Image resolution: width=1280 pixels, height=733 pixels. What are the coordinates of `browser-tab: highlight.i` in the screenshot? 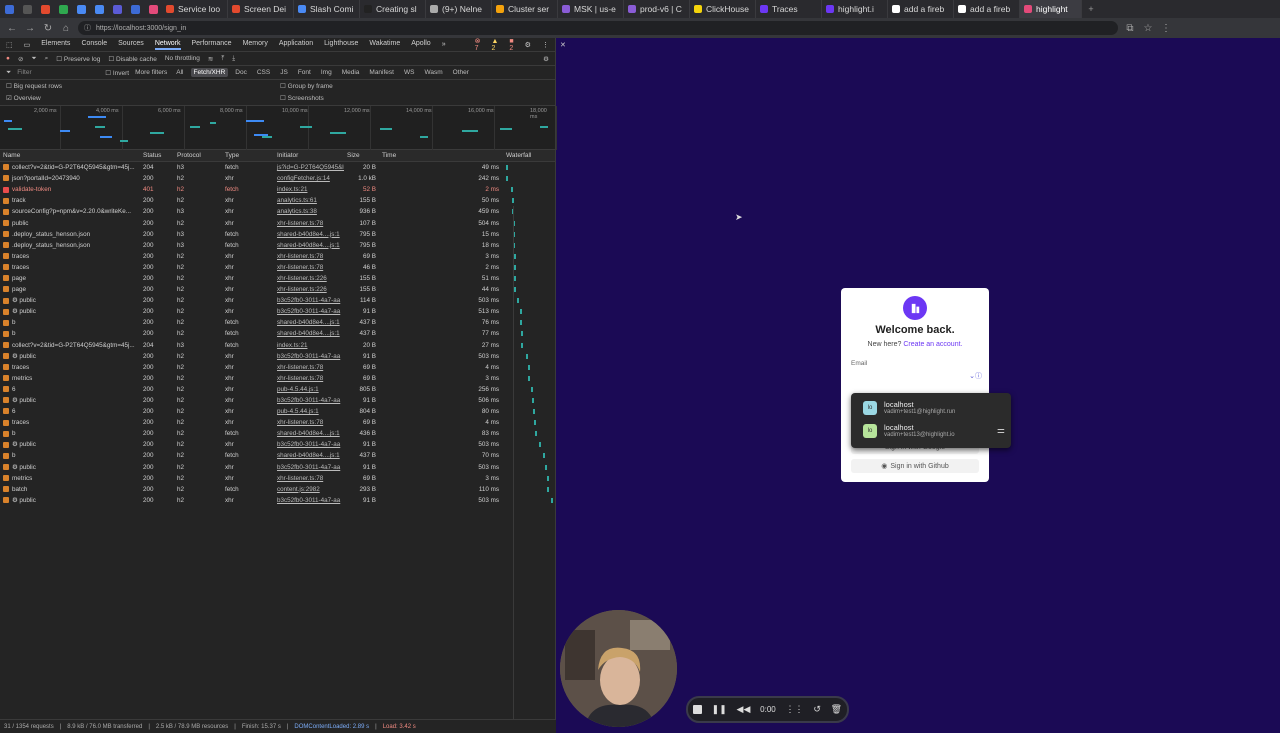 It's located at (855, 9).